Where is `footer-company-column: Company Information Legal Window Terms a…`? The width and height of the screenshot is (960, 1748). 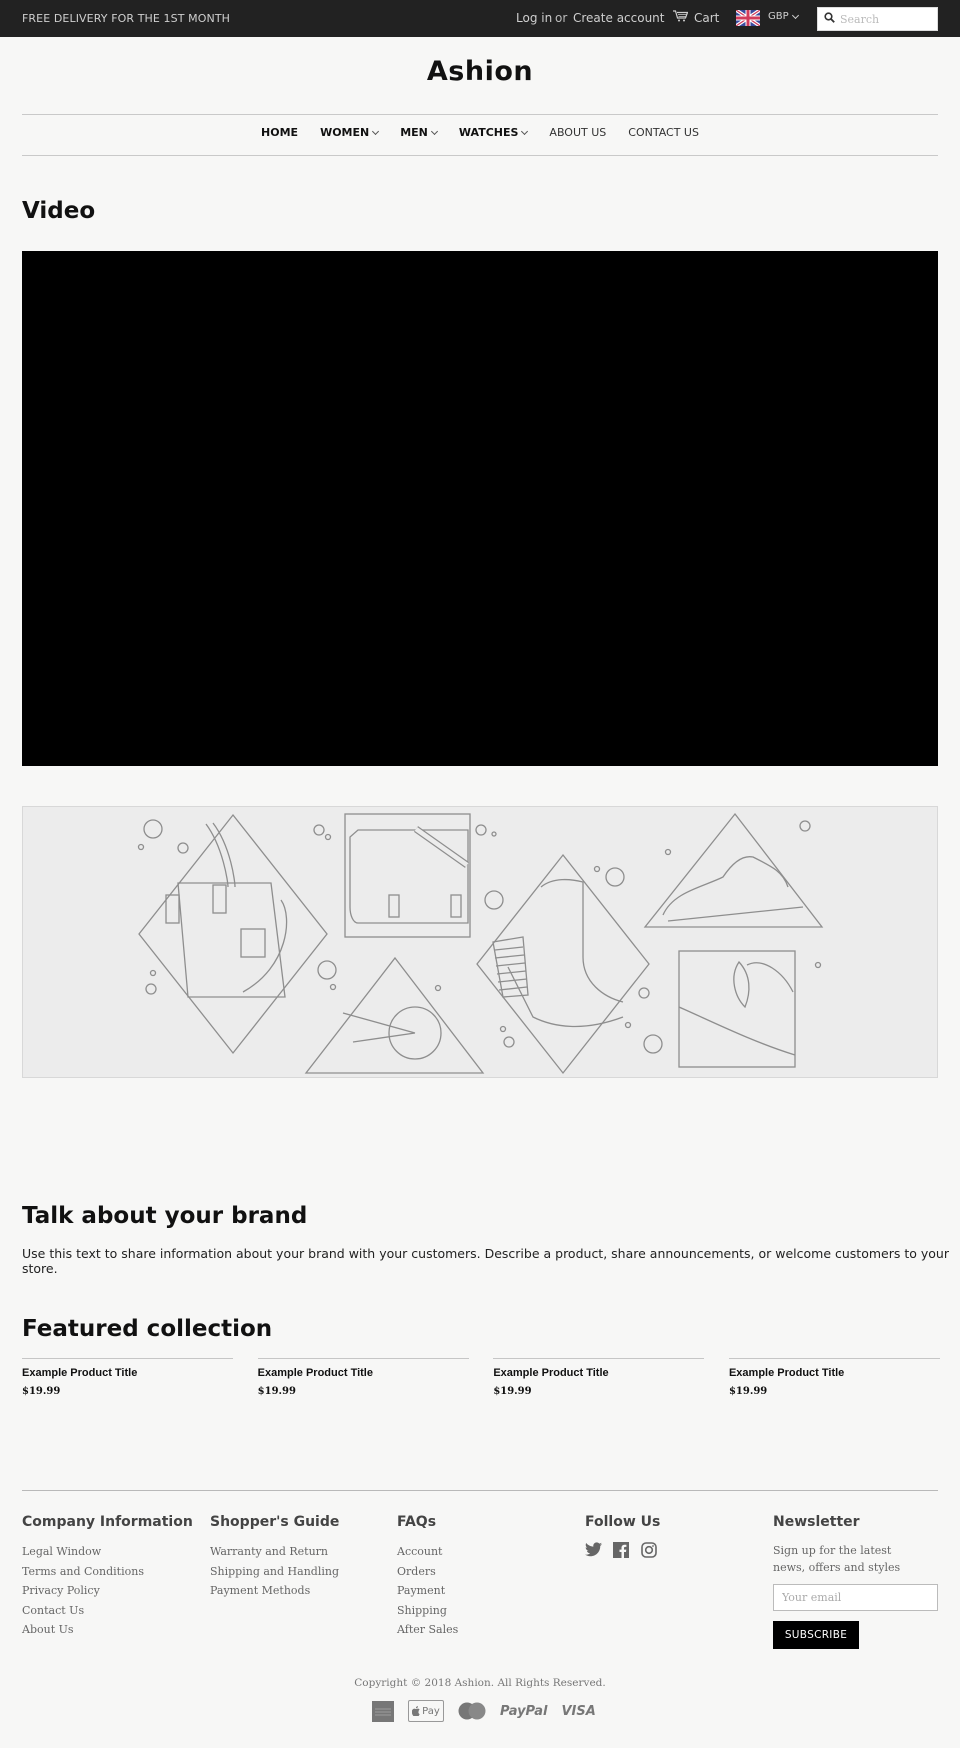
footer-company-column: Company Information Legal Window Terms a… is located at coordinates (107, 1577).